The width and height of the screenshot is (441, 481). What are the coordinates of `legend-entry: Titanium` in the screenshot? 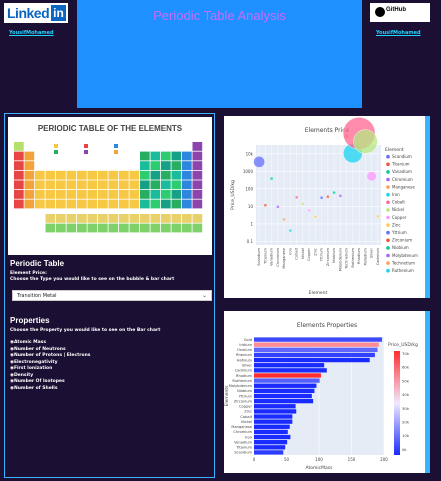 It's located at (400, 164).